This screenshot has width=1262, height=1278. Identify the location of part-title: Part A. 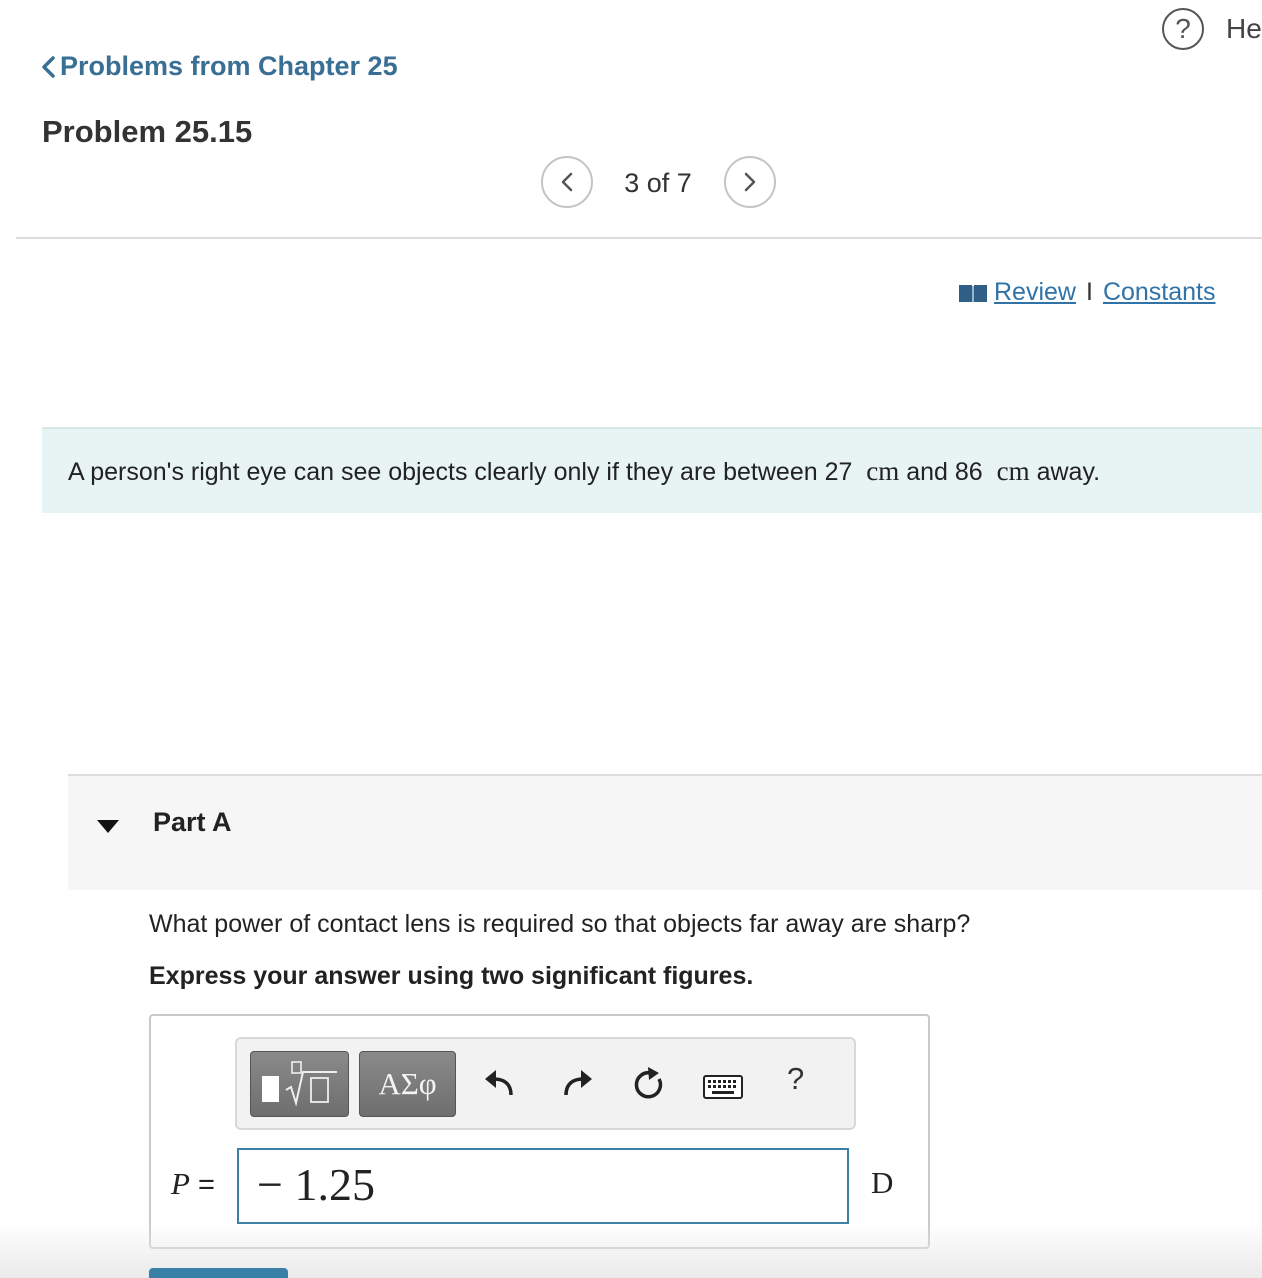
(192, 822).